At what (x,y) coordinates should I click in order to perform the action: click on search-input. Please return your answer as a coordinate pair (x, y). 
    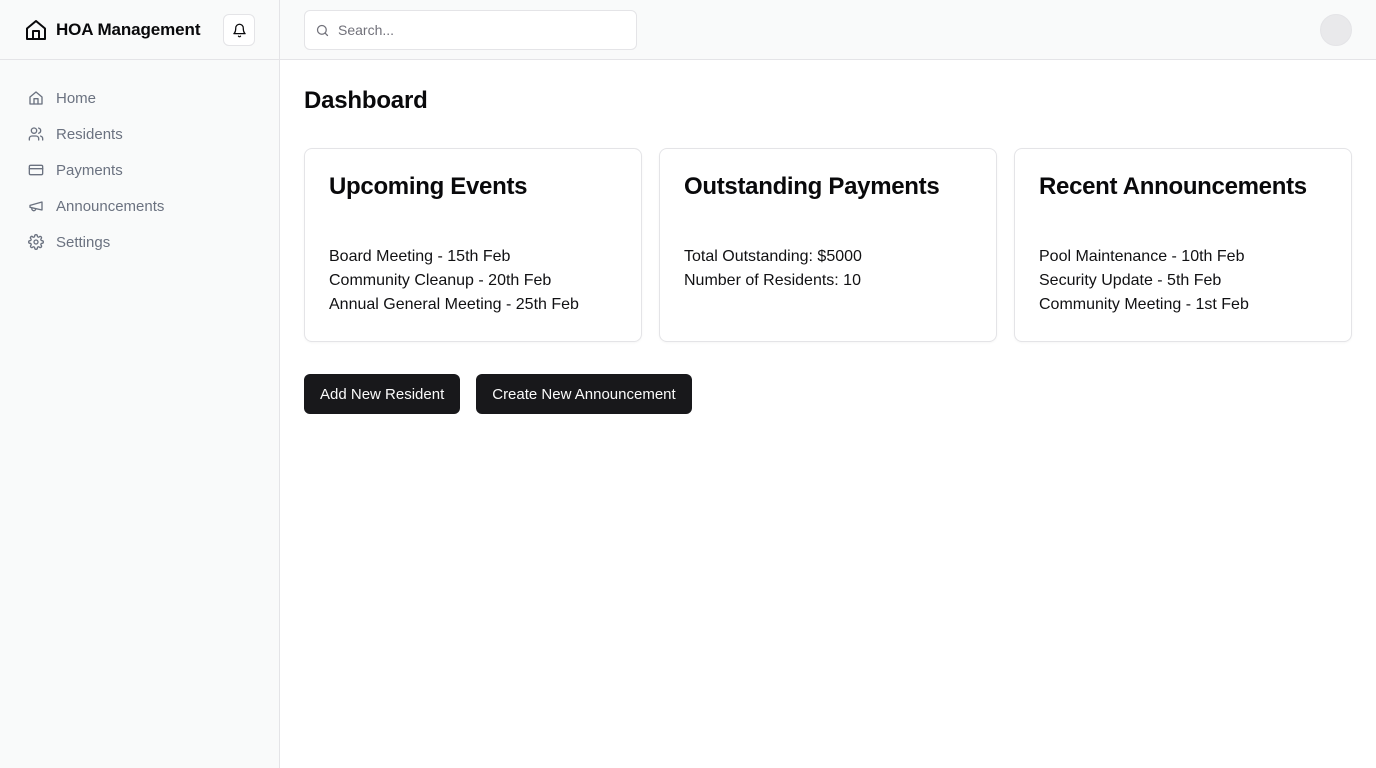
    Looking at the image, I should click on (478, 30).